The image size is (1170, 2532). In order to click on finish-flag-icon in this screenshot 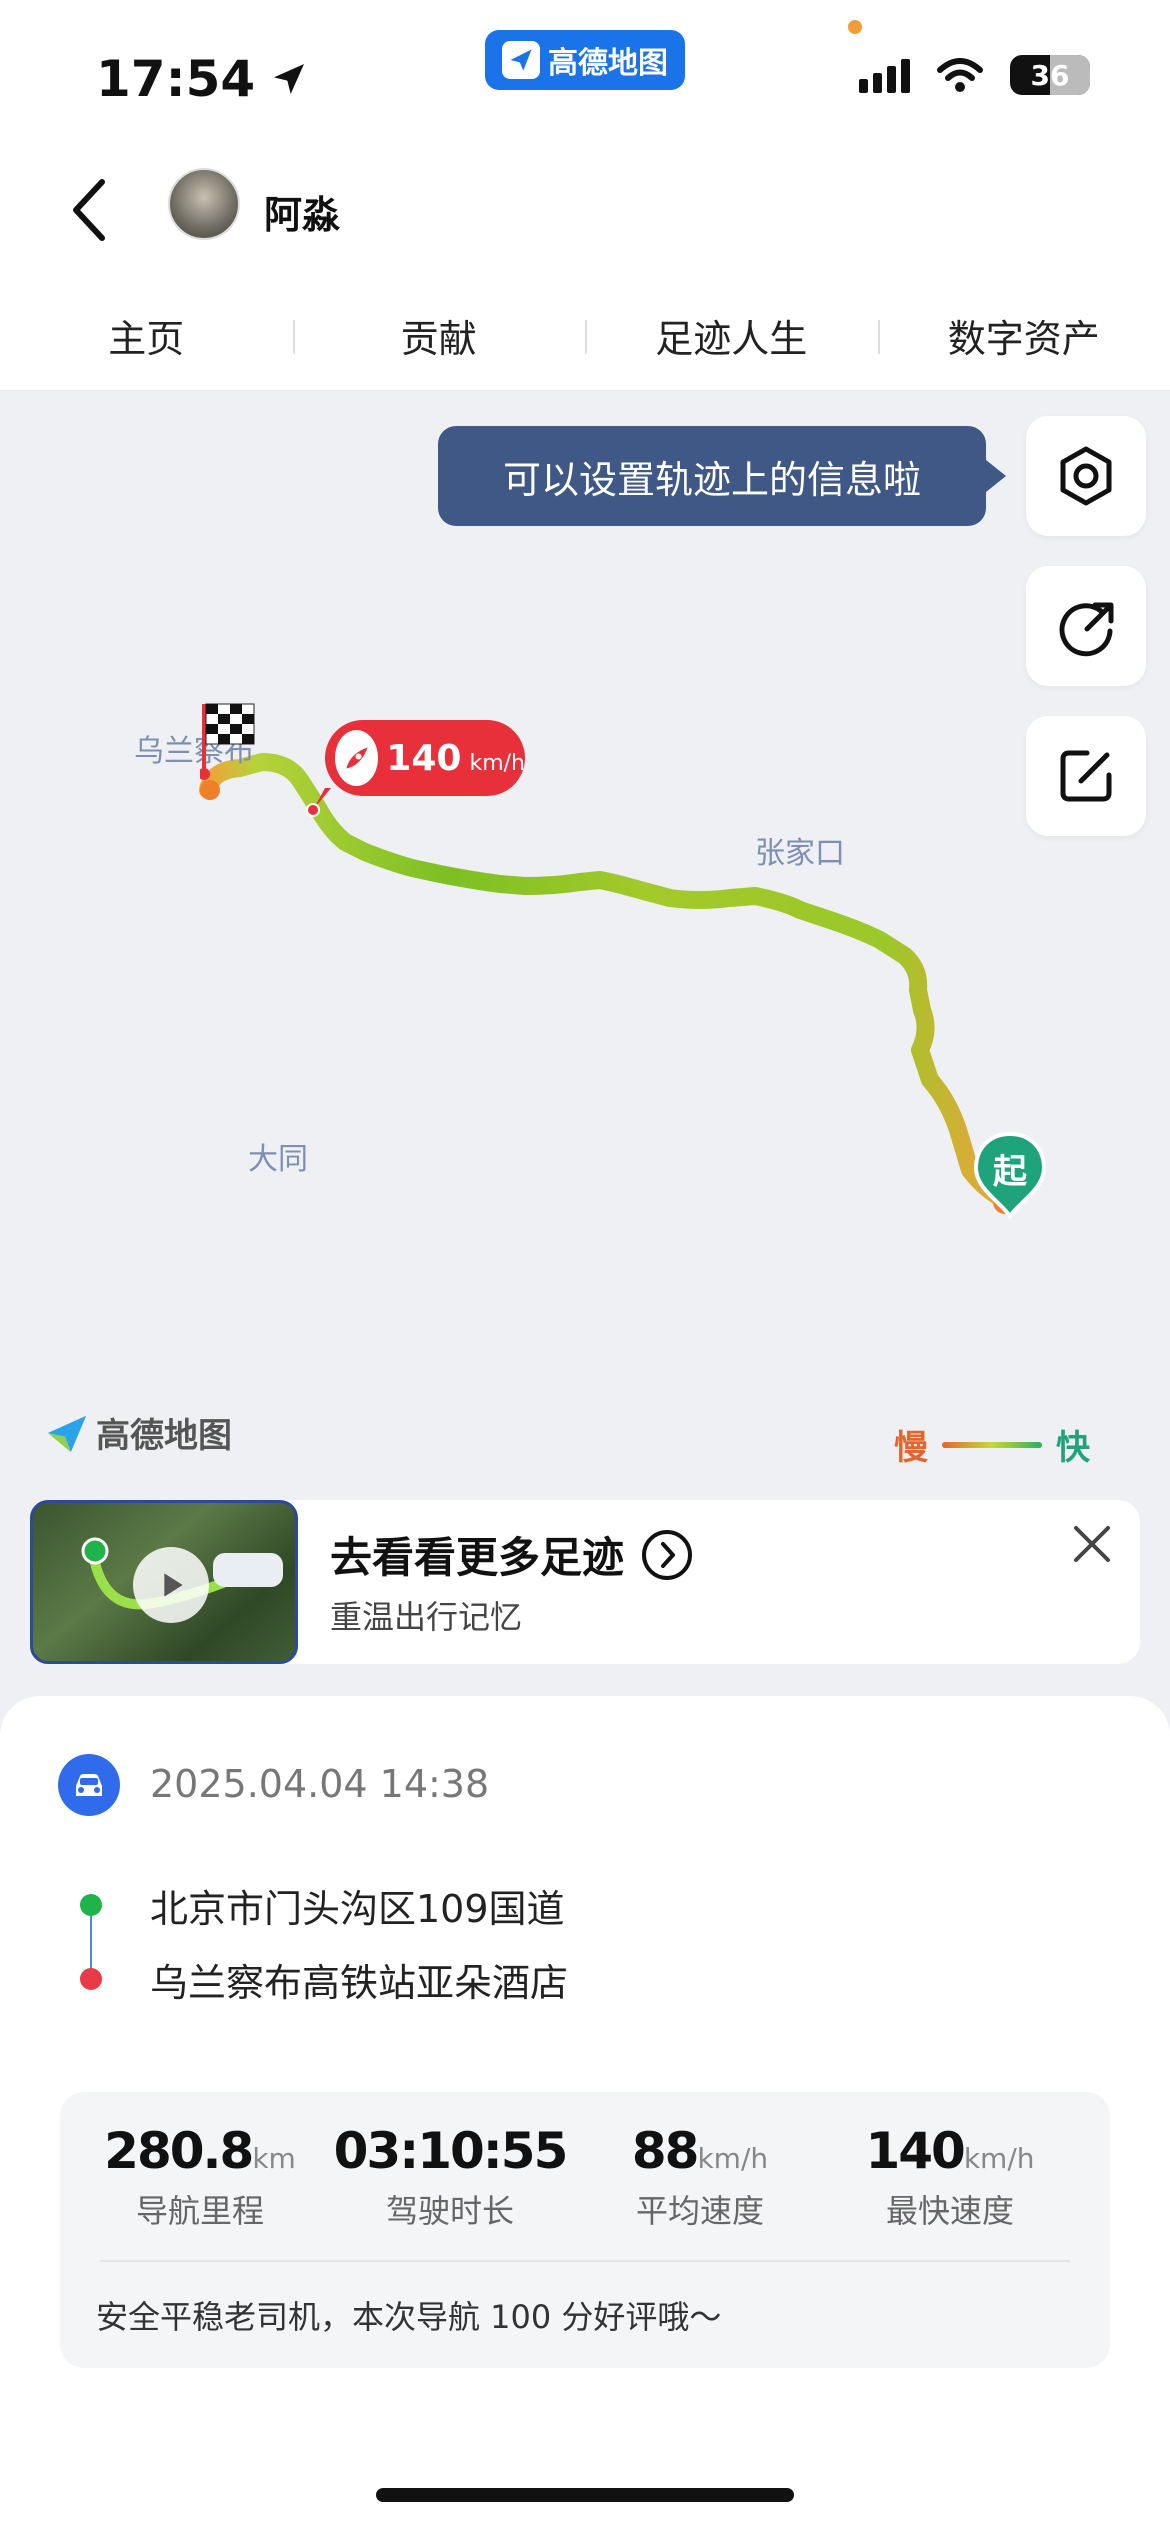, I will do `click(227, 741)`.